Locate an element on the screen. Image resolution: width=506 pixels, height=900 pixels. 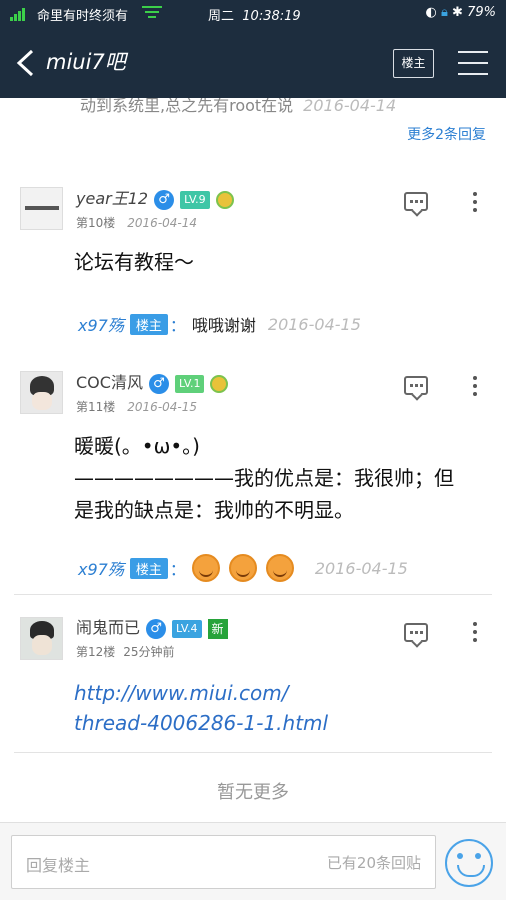
level-badge: LV.1 is located at coordinates (189, 383).